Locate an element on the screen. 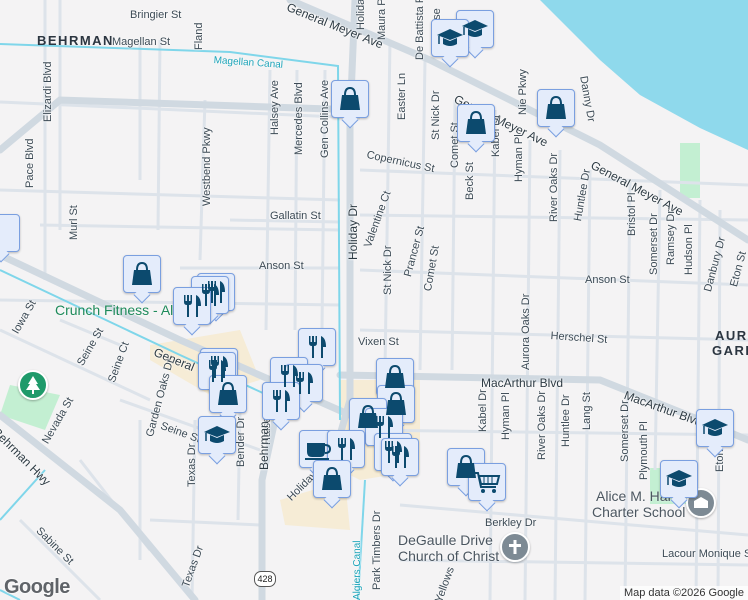 This screenshot has height=600, width=748. road-upper-arterial is located at coordinates (182, 125).